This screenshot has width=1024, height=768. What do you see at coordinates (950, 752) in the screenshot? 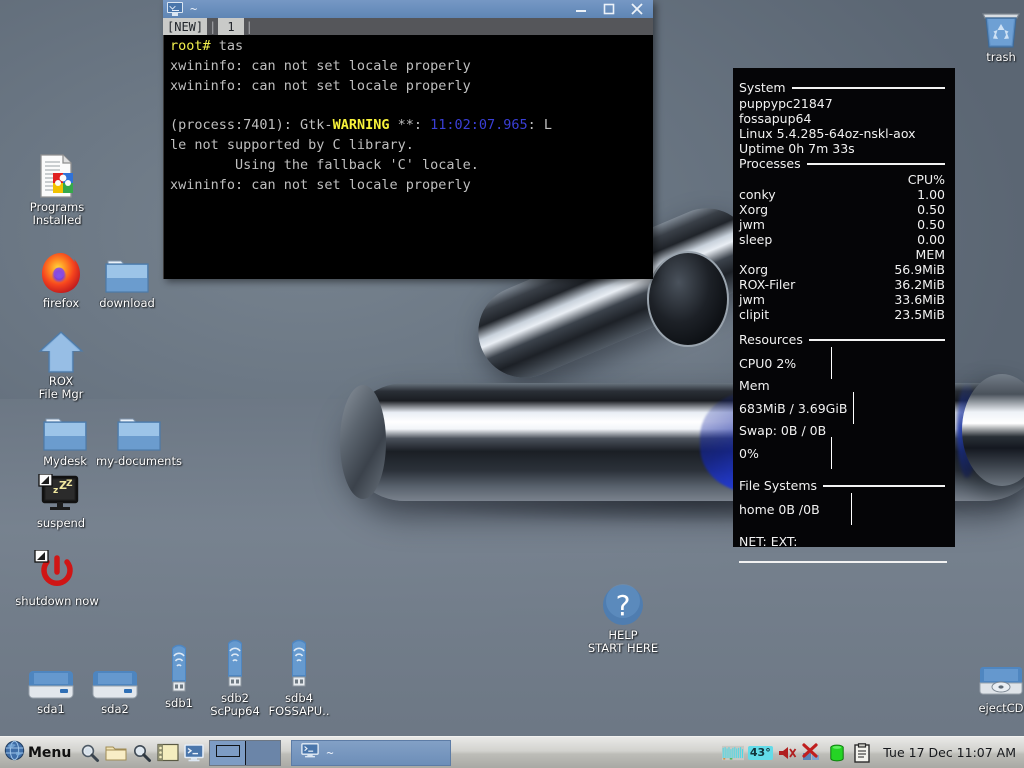
I see `clock: Tue 17 Dec 11:07 AM` at bounding box center [950, 752].